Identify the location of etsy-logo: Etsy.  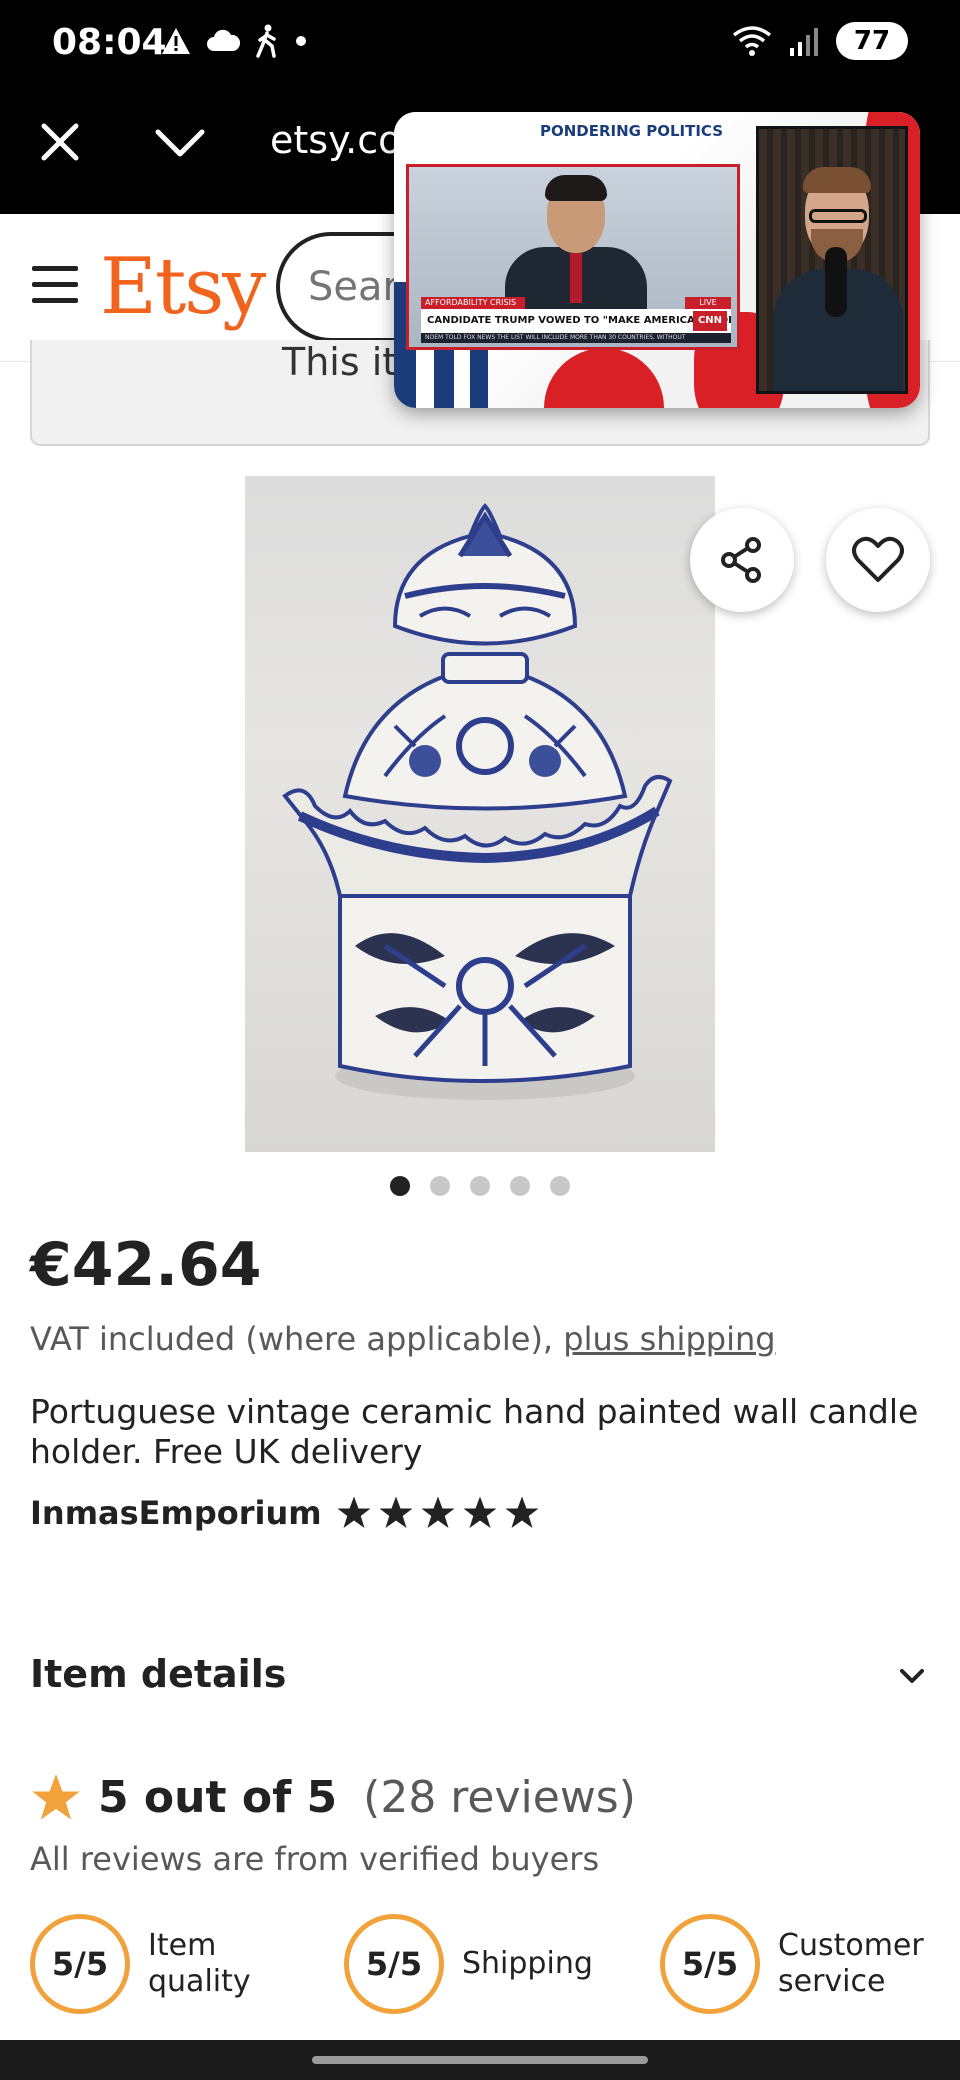
(183, 287).